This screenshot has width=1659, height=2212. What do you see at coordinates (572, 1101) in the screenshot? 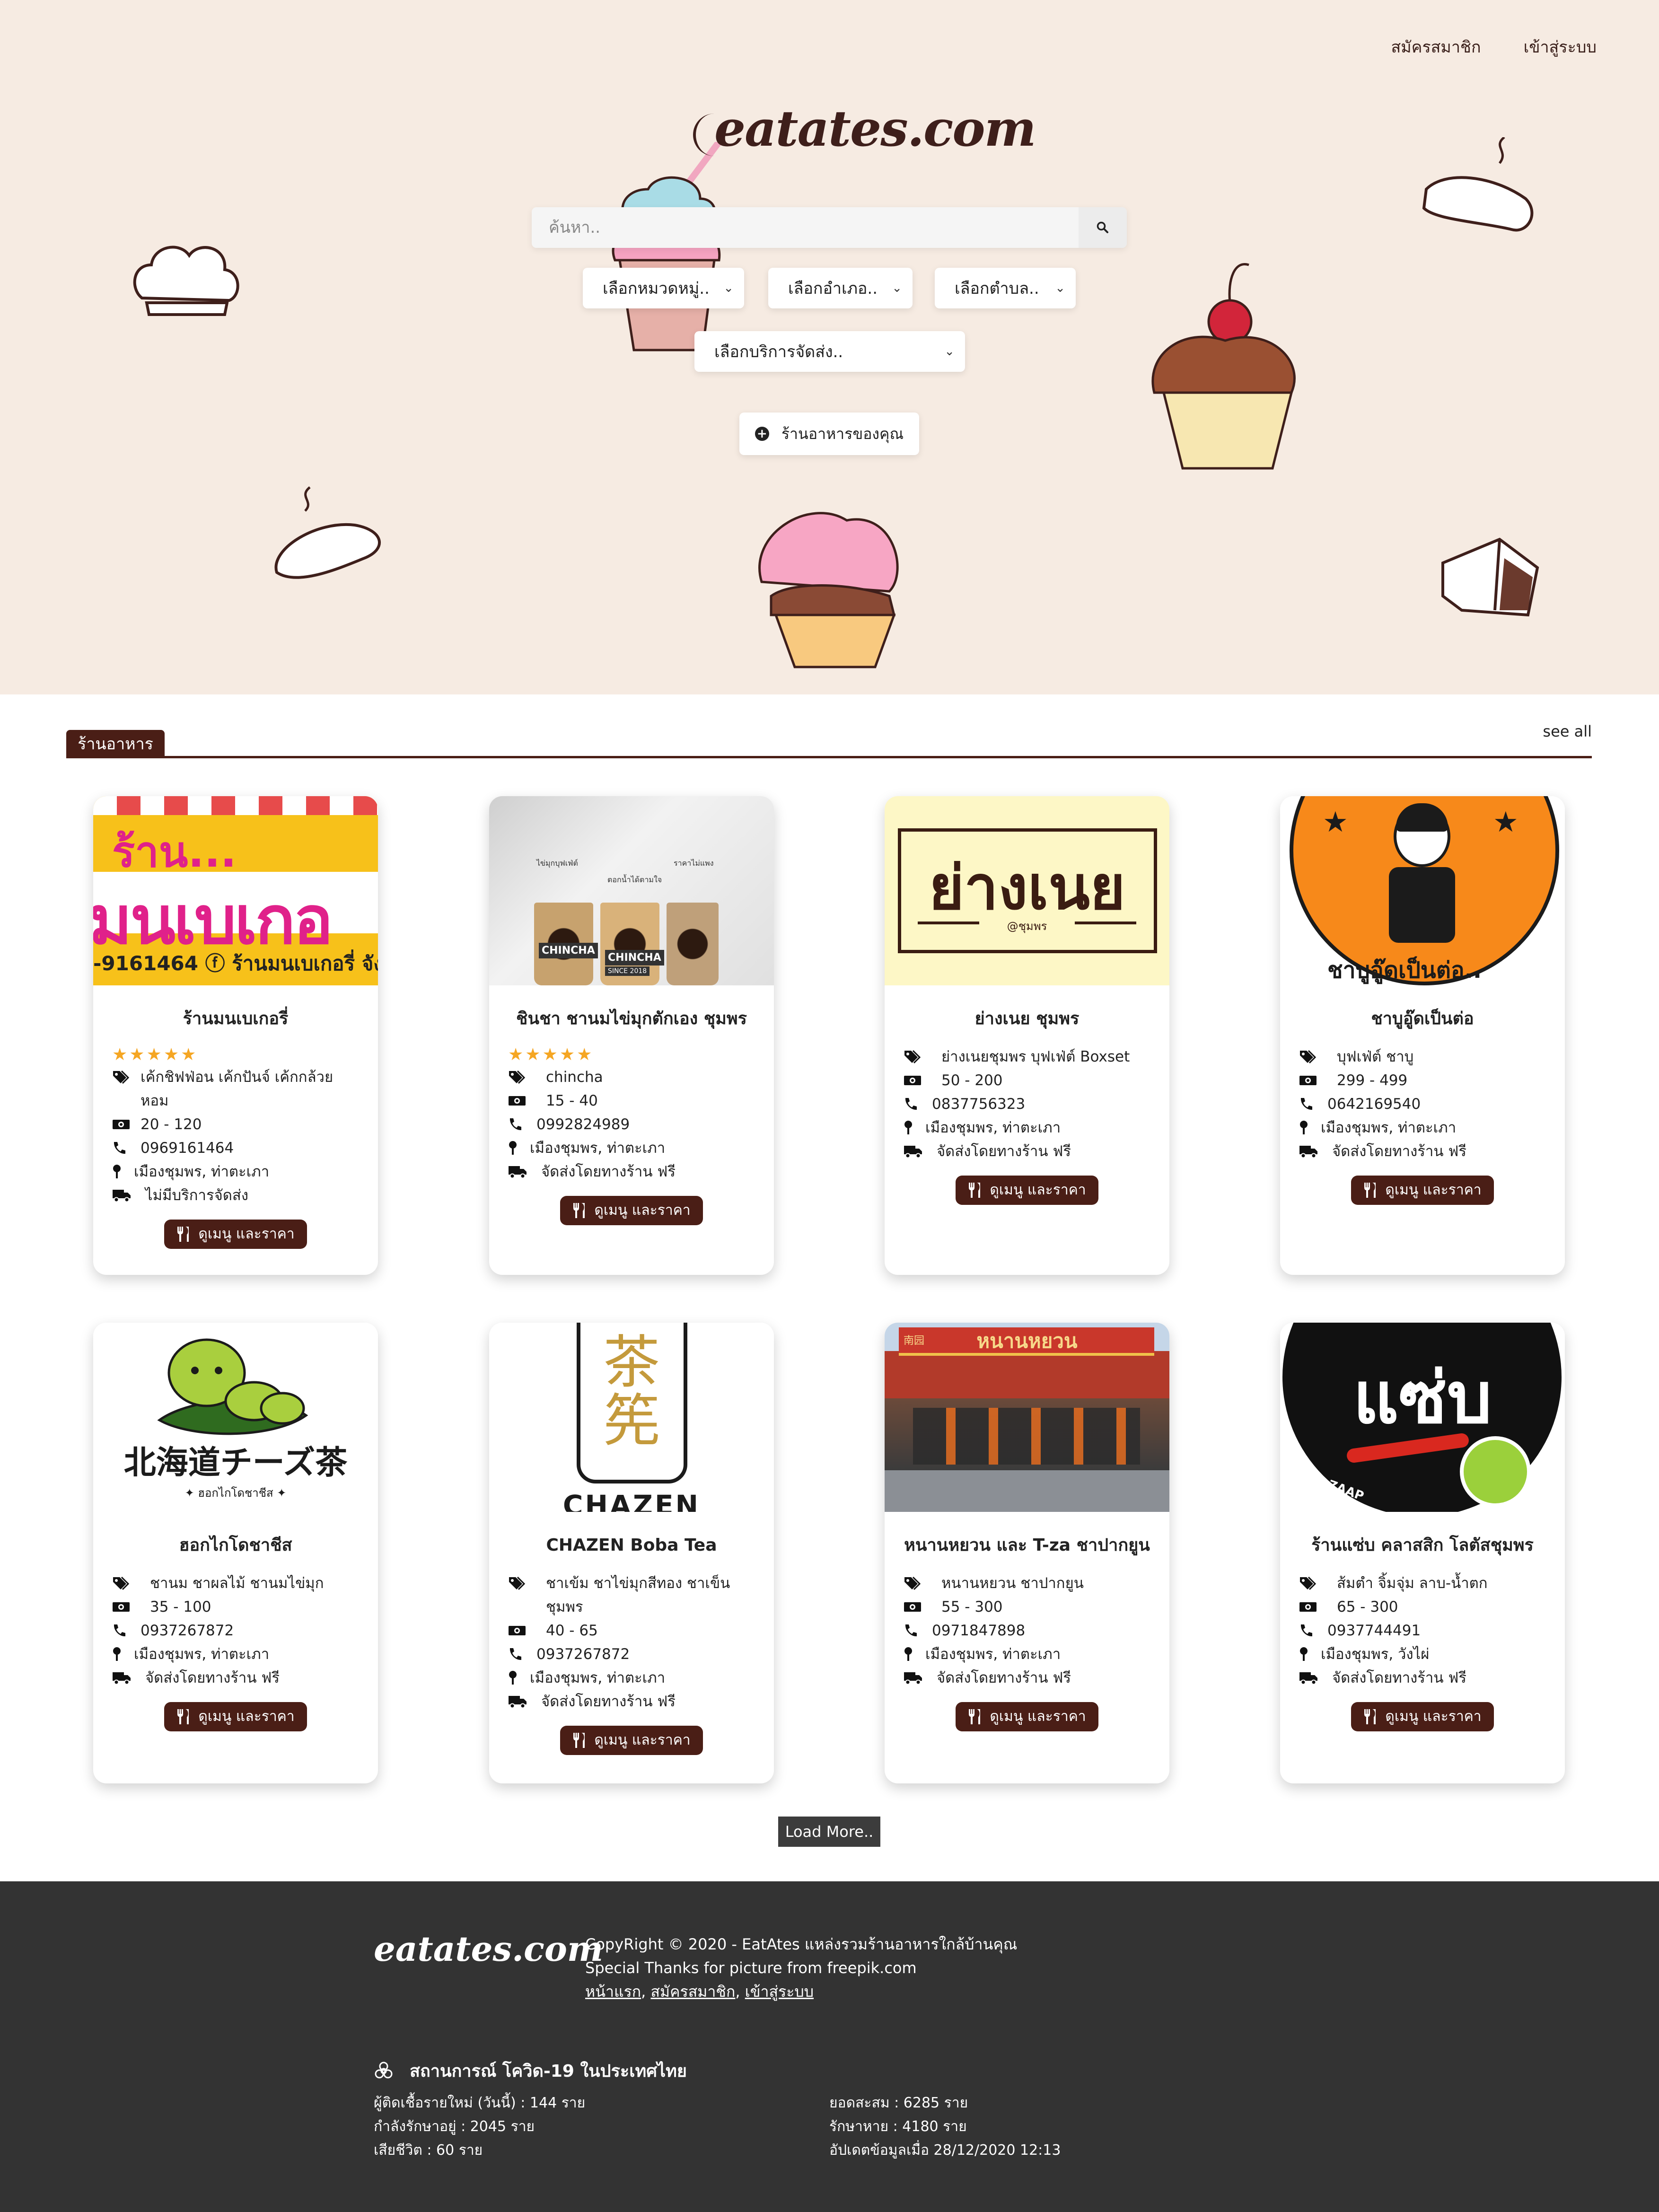
I see `shop-price: 15 - 40` at bounding box center [572, 1101].